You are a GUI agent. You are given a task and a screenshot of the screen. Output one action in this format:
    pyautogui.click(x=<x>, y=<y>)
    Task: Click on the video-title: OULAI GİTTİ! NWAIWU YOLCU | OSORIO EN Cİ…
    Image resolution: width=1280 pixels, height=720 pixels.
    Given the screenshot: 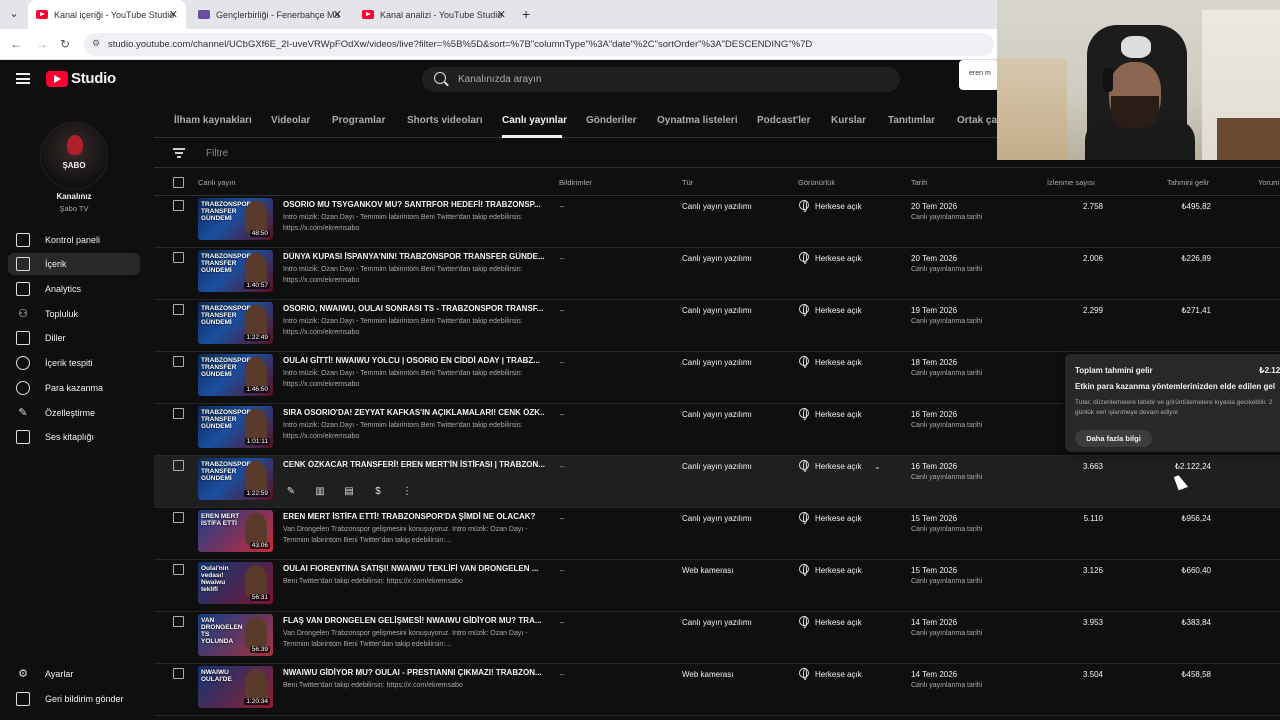 What is the action you would take?
    pyautogui.click(x=414, y=360)
    